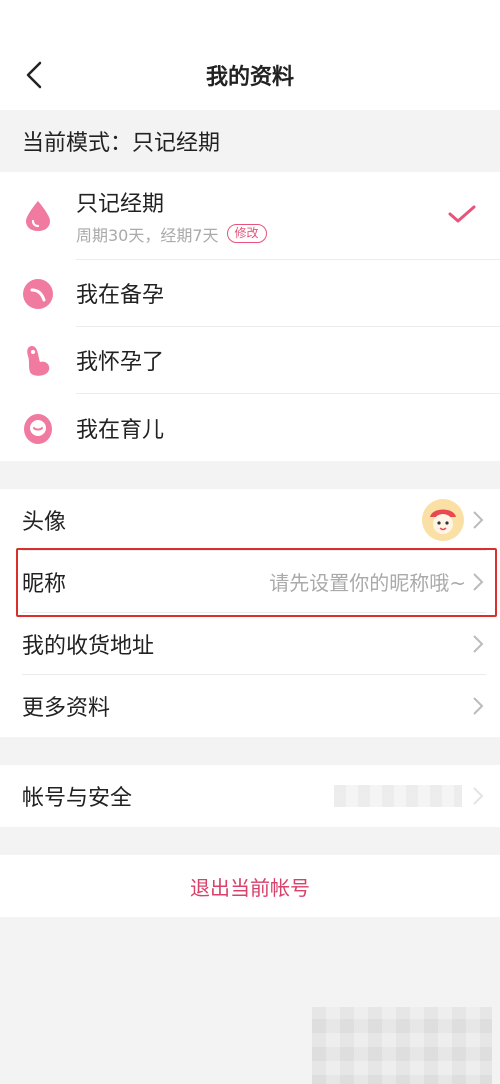  I want to click on current-mode-bar: 当前模式：只记经期, so click(250, 141).